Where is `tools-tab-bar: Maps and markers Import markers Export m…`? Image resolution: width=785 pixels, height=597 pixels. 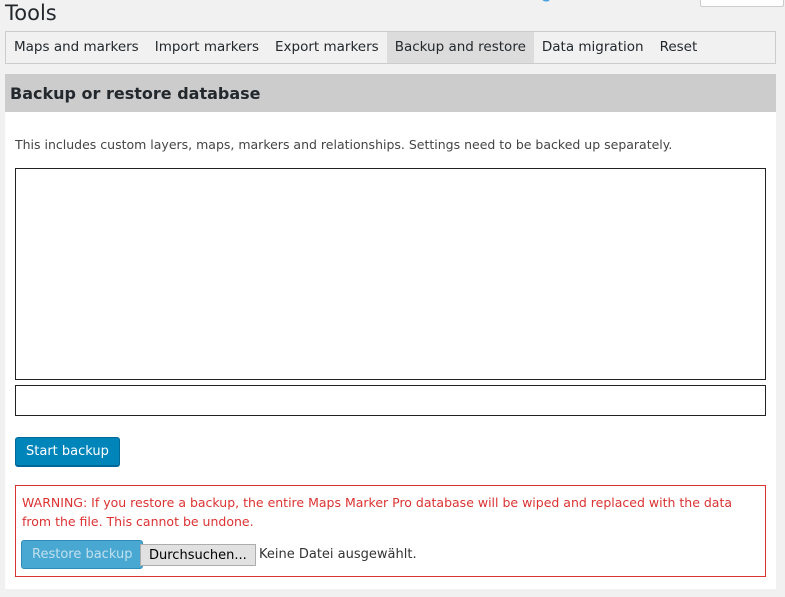
tools-tab-bar: Maps and markers Import markers Export m… is located at coordinates (390, 47).